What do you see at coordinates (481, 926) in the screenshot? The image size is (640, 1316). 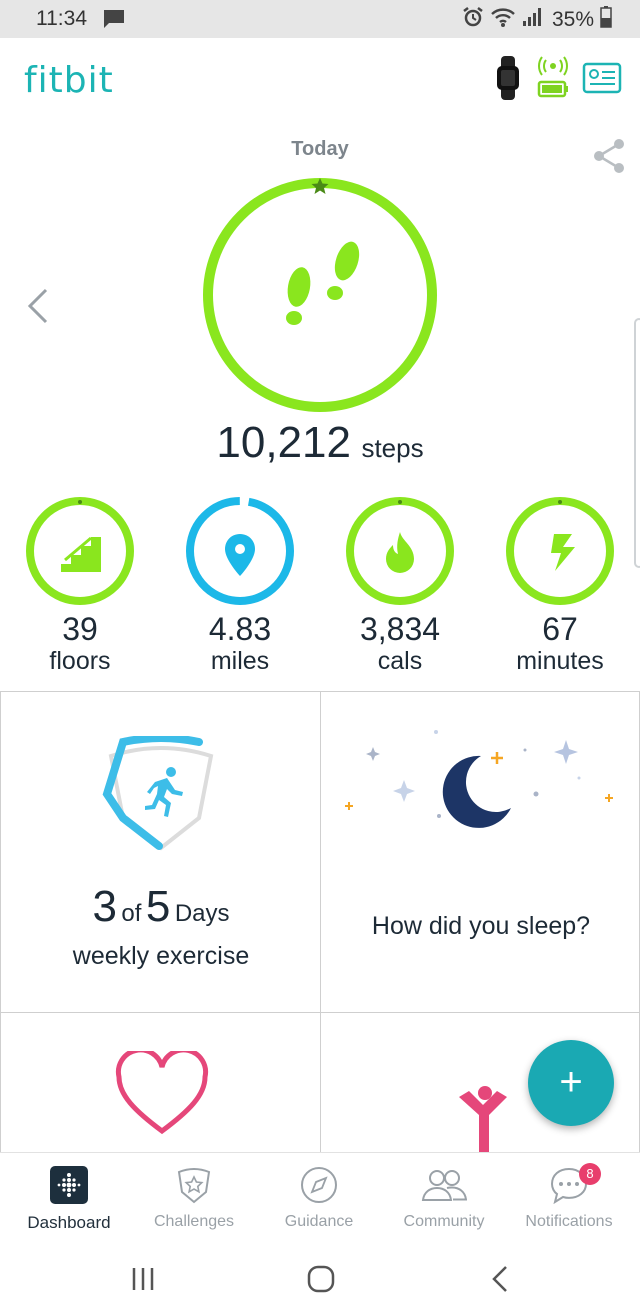 I see `sleep-question: How did you sleep?` at bounding box center [481, 926].